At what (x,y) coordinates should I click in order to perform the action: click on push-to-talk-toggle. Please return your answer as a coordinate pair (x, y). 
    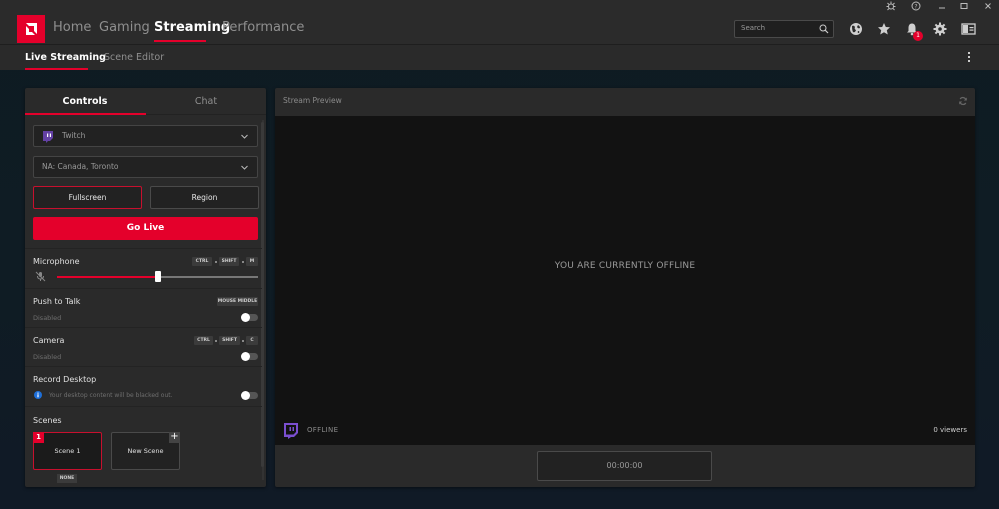
    Looking at the image, I should click on (249, 317).